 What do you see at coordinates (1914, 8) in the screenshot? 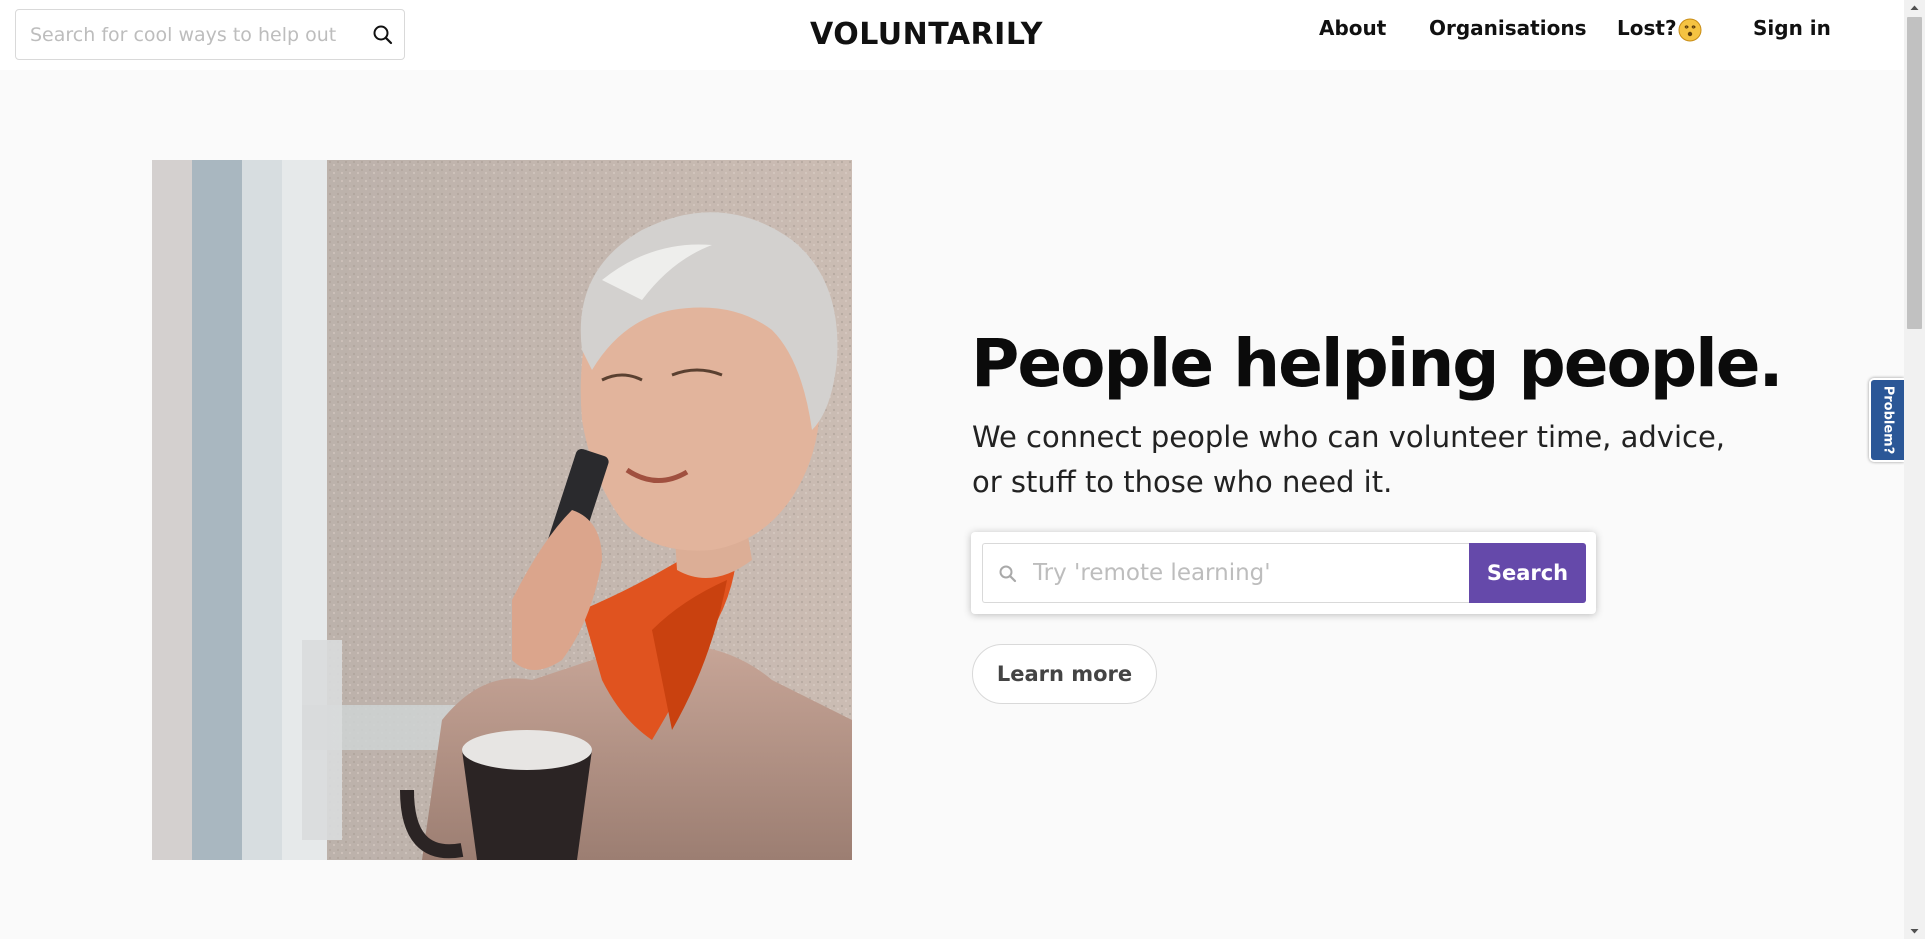
I see `scroll-up-arrow-icon` at bounding box center [1914, 8].